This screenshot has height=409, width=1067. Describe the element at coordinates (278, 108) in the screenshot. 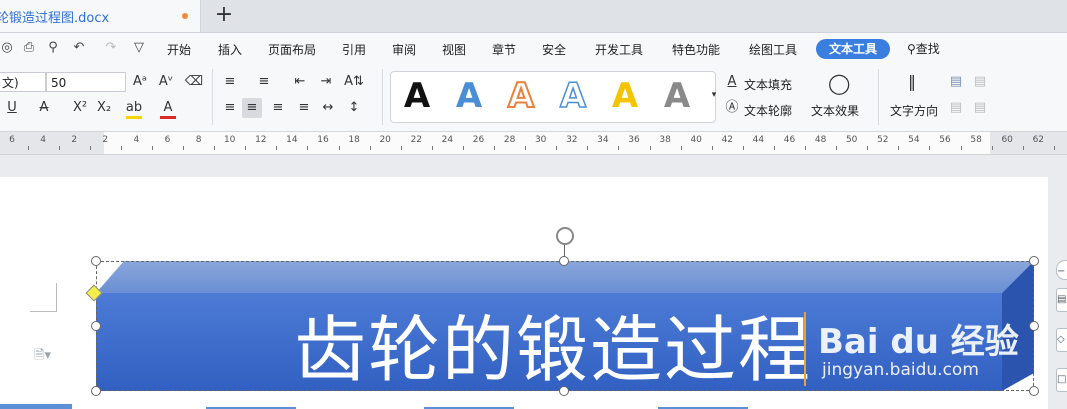

I see `align-right-icon: ≡` at that location.